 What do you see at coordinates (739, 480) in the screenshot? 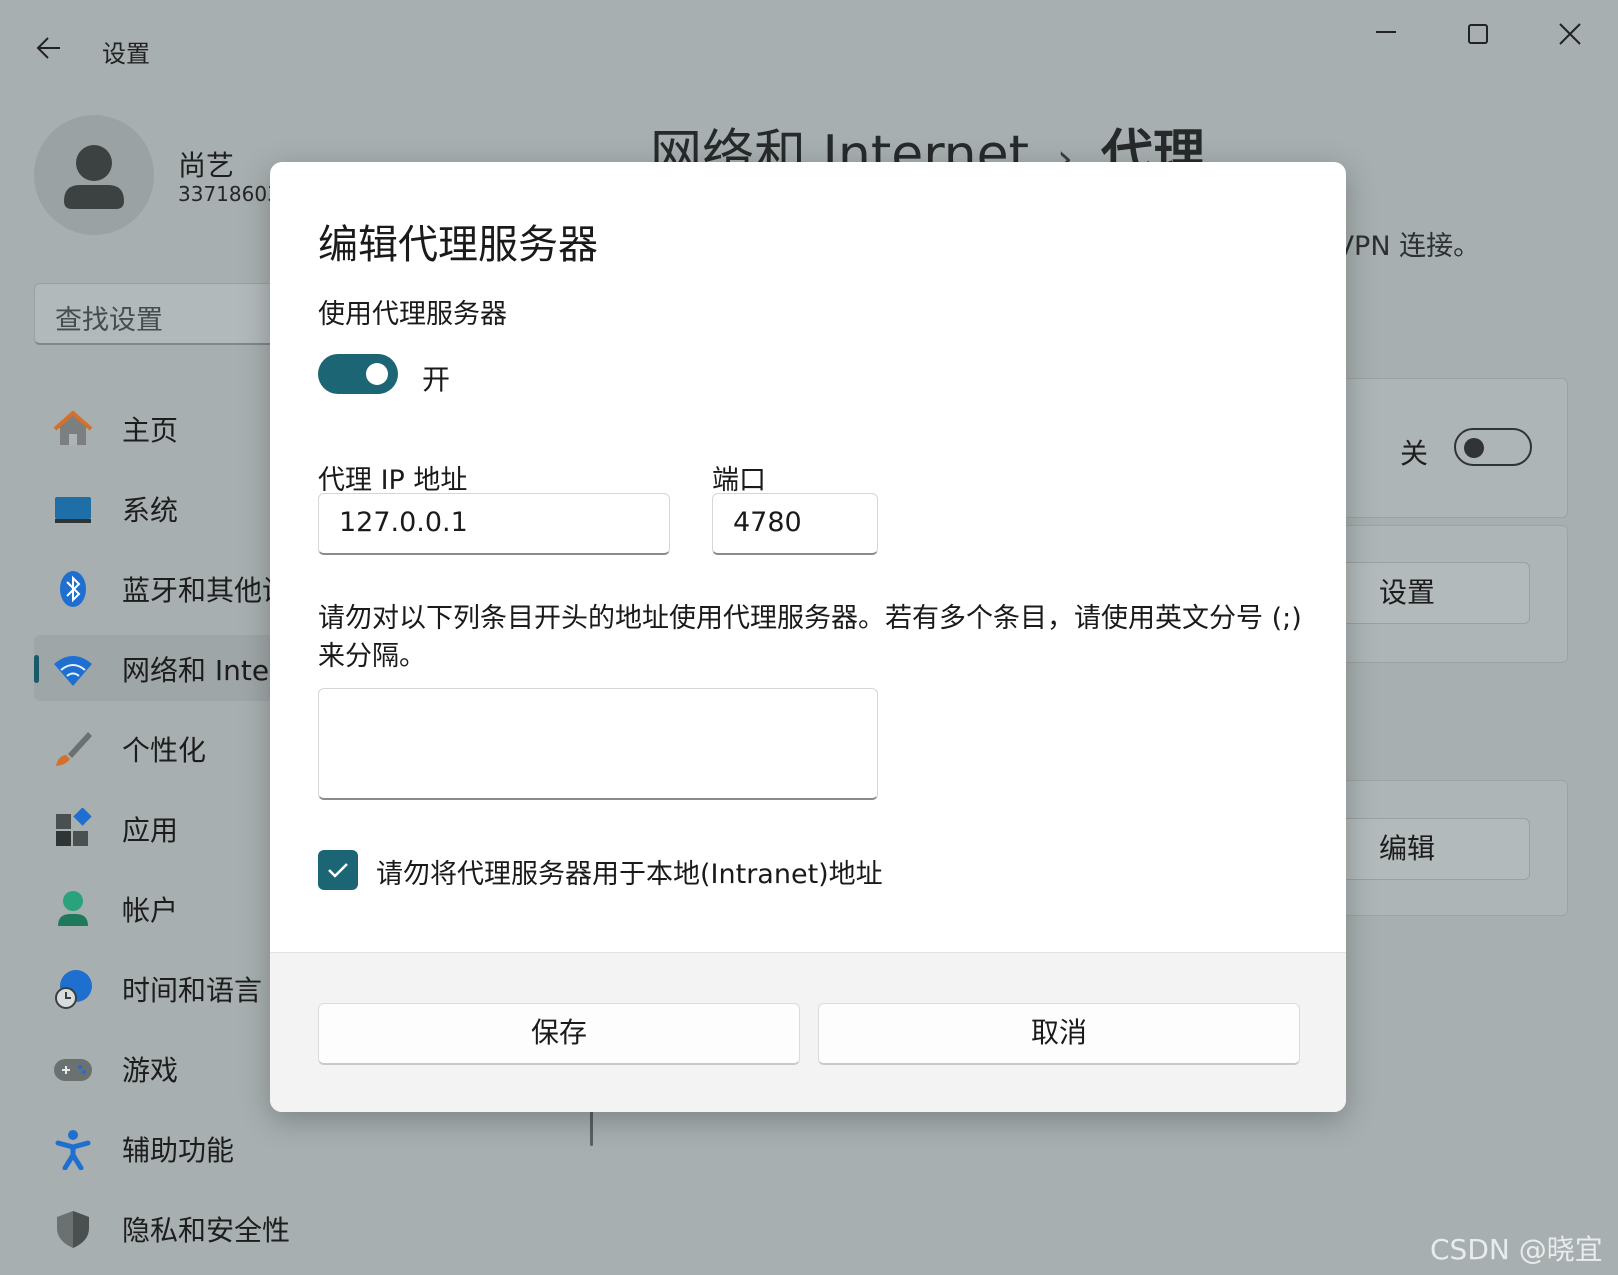
I see `port-label: 端口` at bounding box center [739, 480].